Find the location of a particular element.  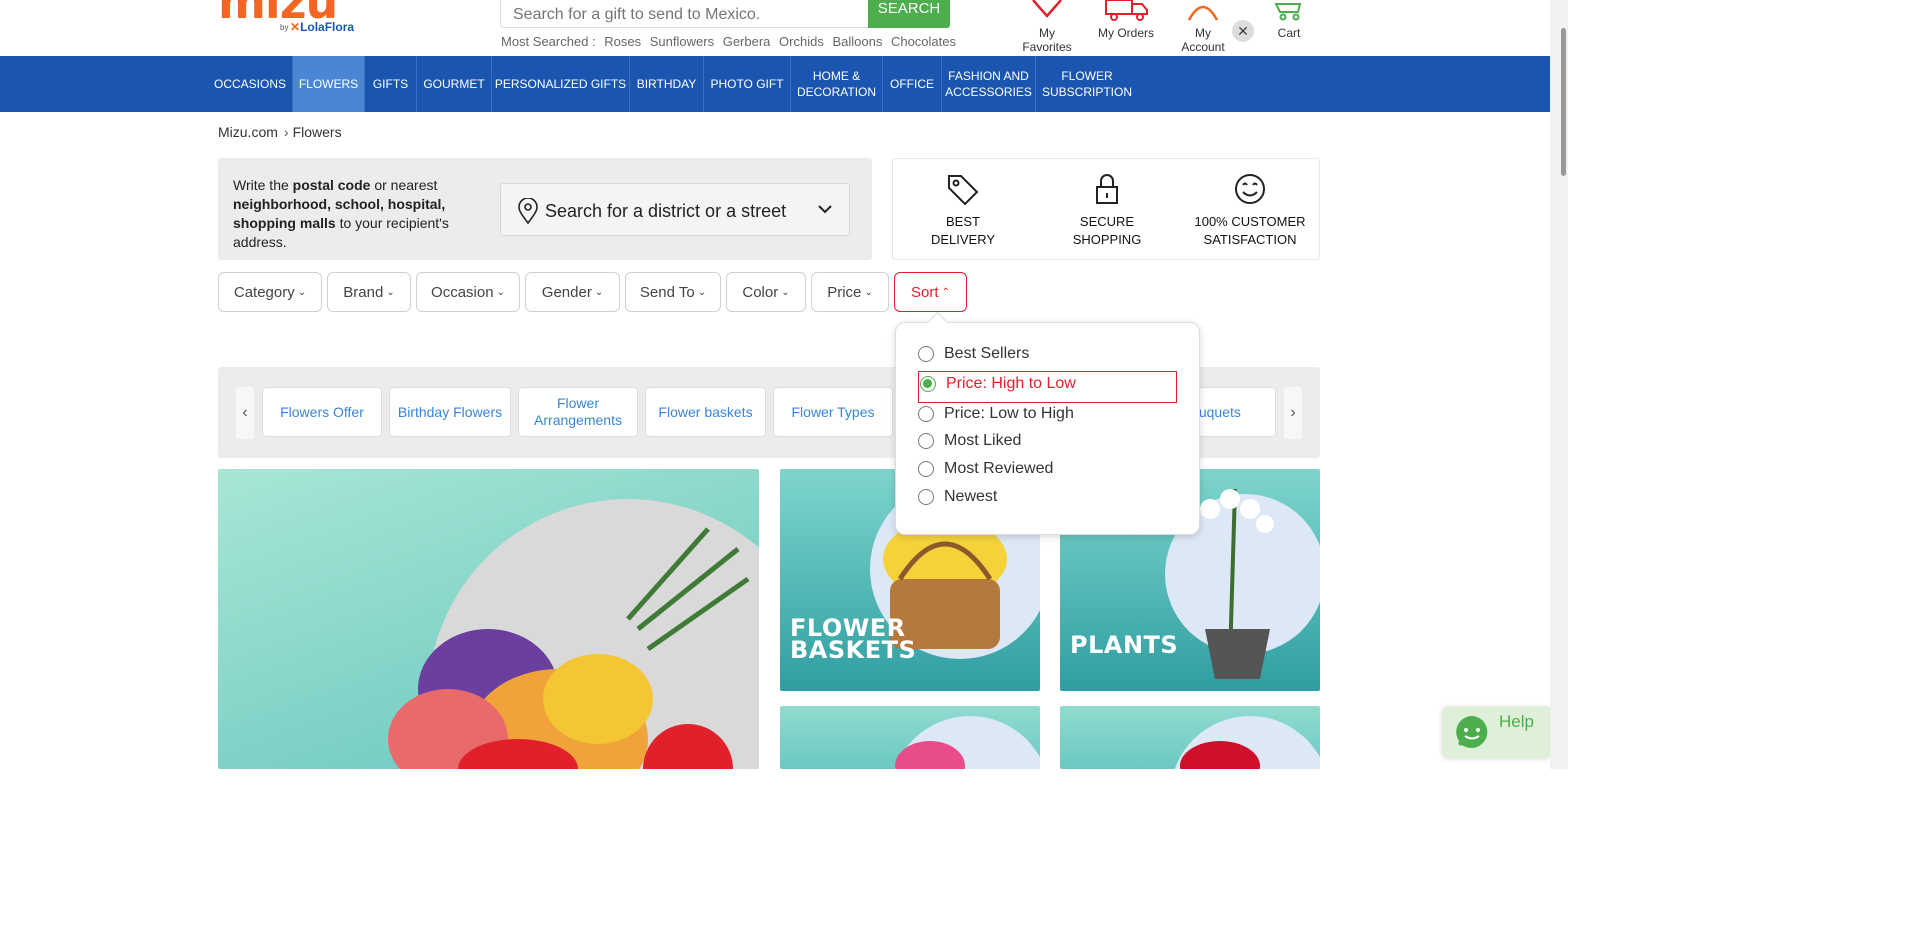

category-chip: Flowers Offer is located at coordinates (322, 412).